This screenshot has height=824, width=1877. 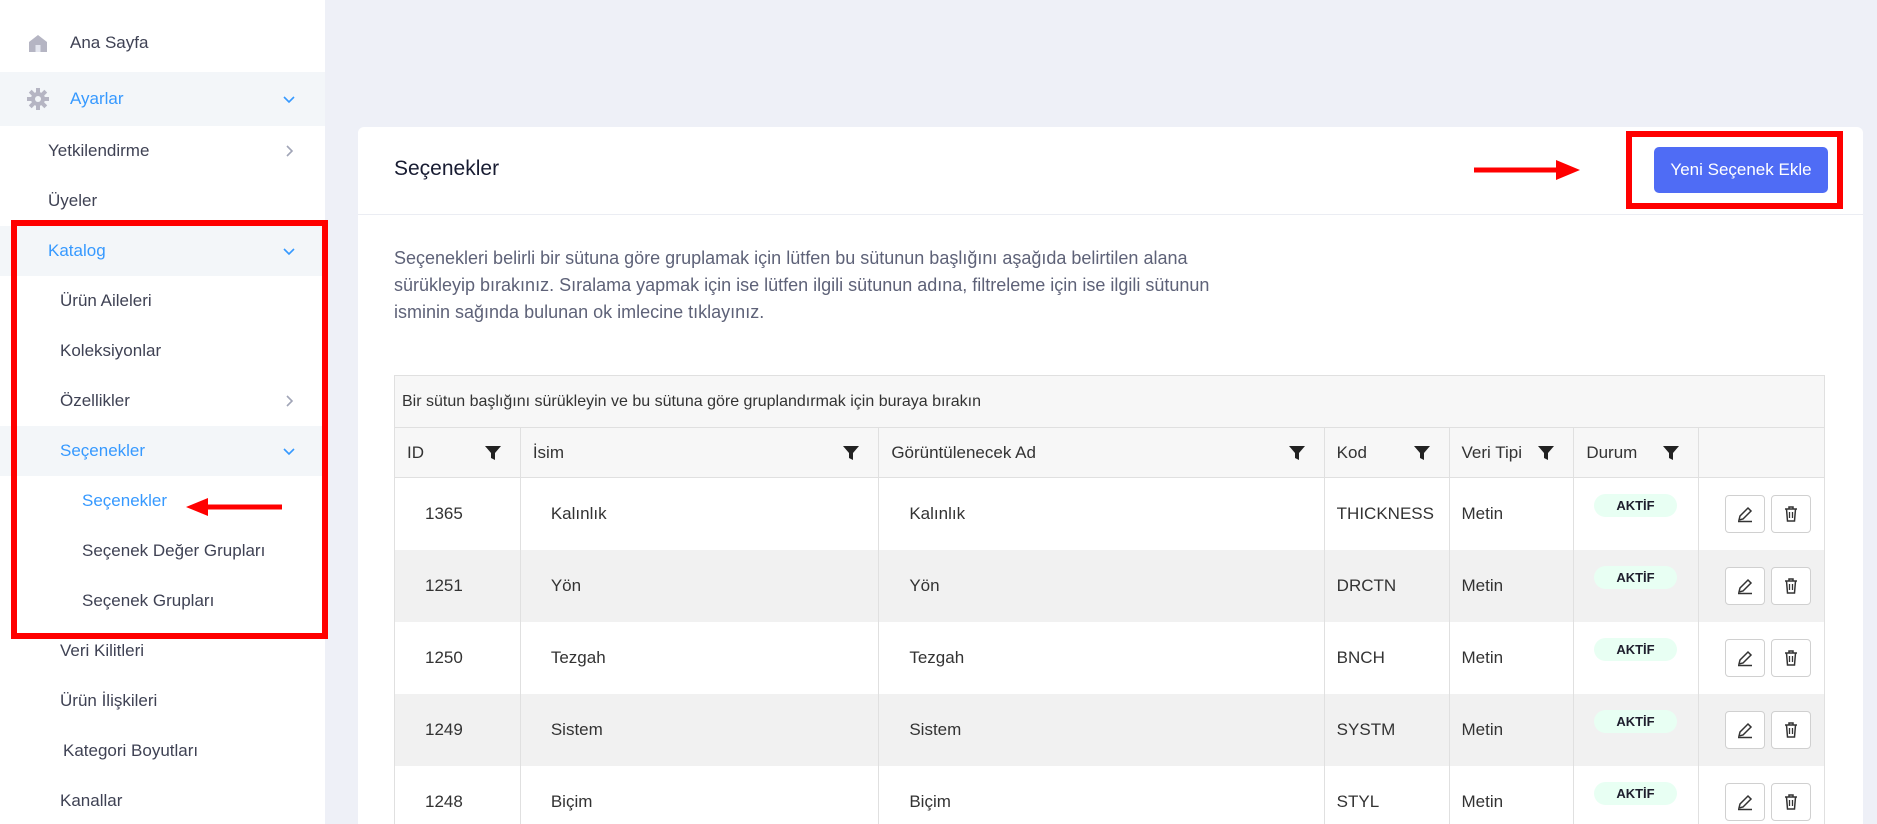 What do you see at coordinates (700, 730) in the screenshot?
I see `table-cell-name: Sistem` at bounding box center [700, 730].